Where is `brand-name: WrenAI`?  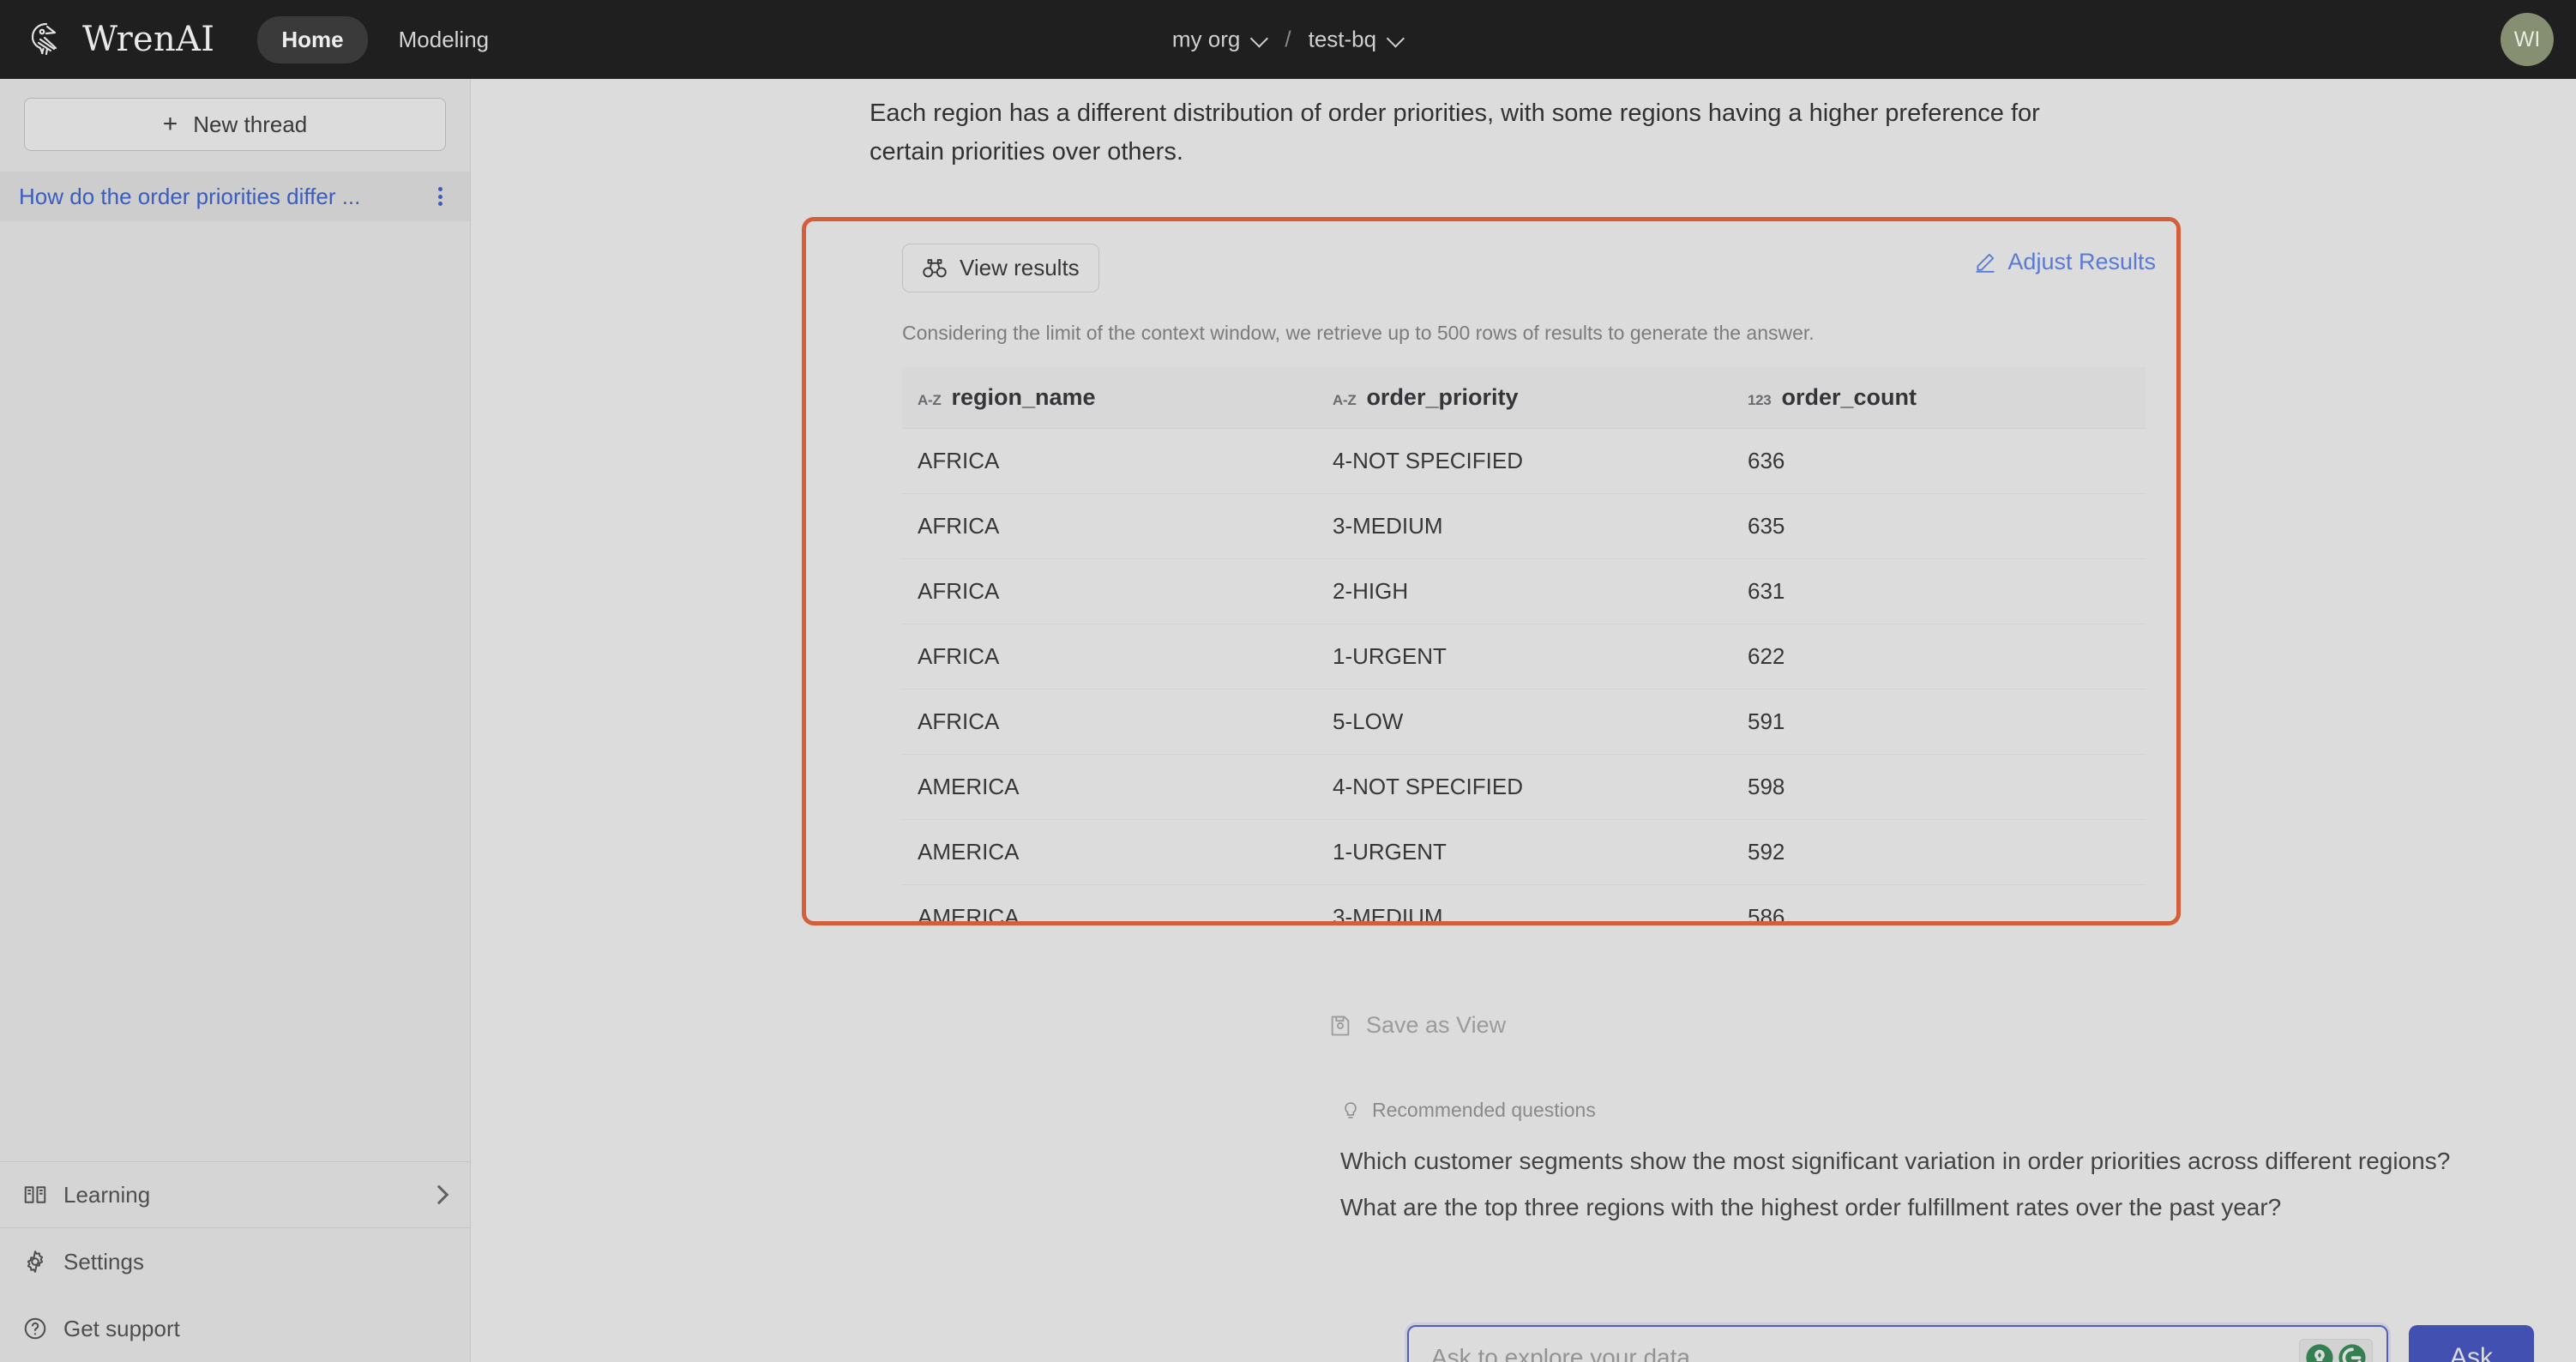
brand-name: WrenAI is located at coordinates (148, 39).